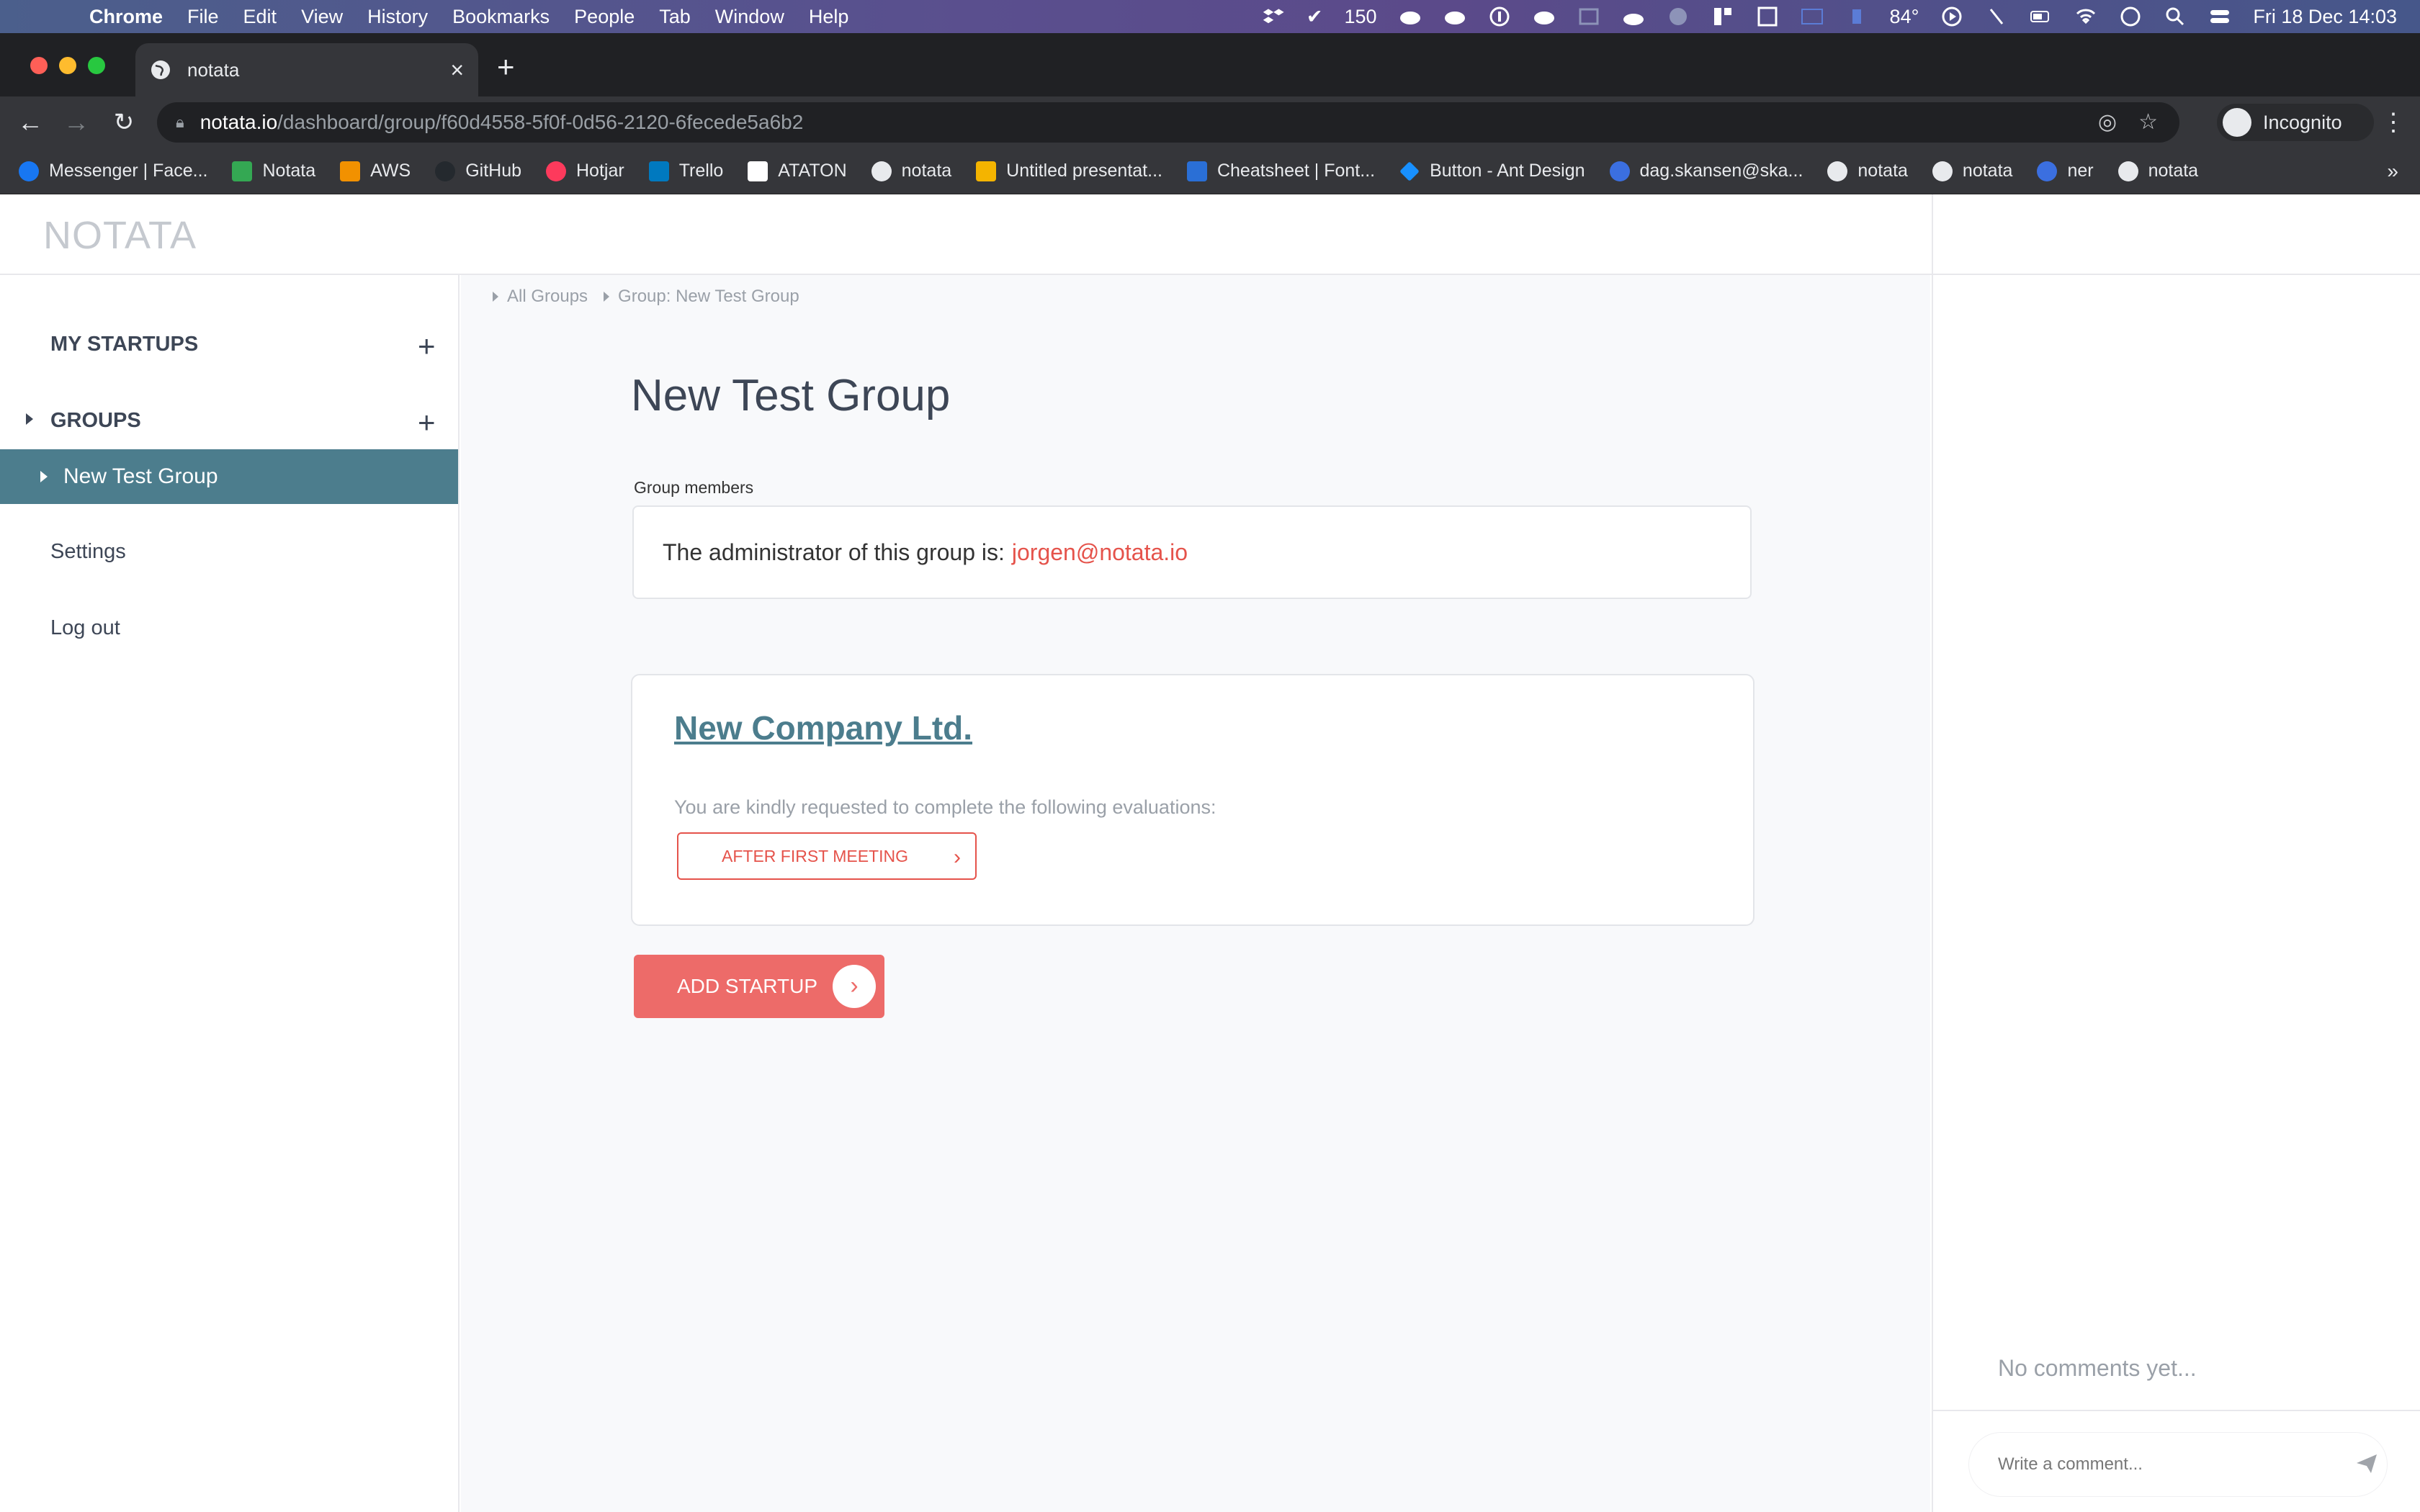 This screenshot has width=2420, height=1512. I want to click on bookmark-star-icon: ☆, so click(2148, 122).